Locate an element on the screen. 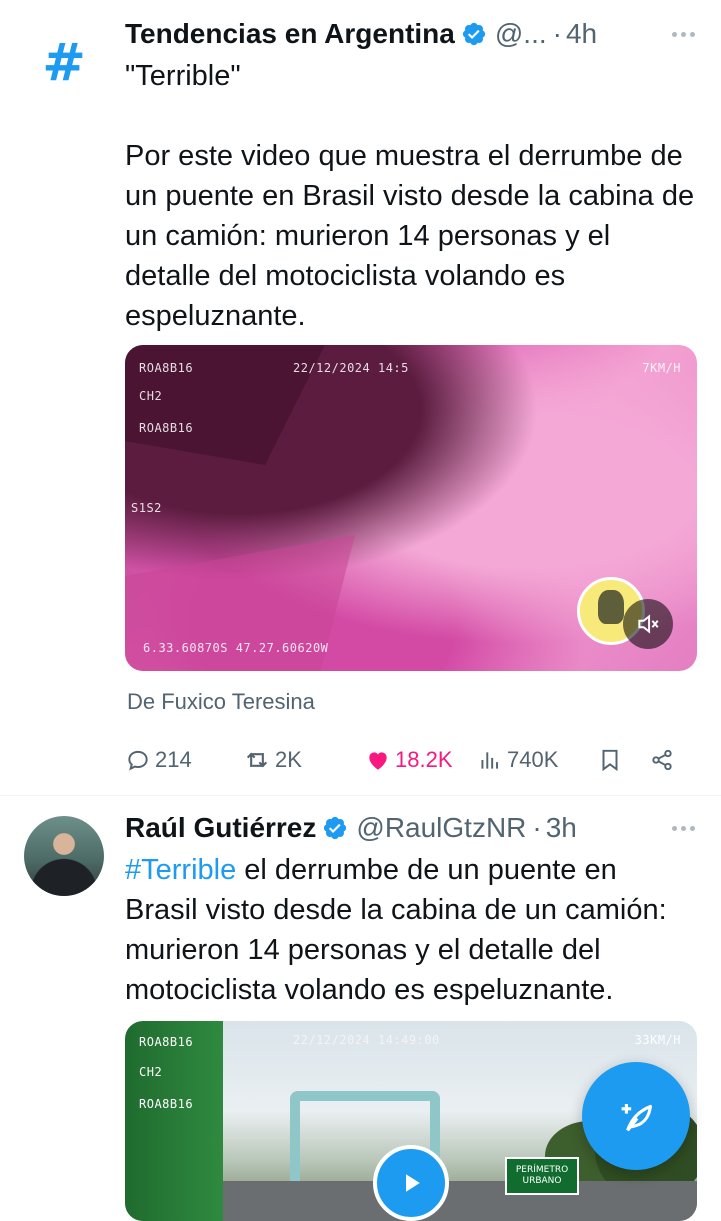  video-source-attribution: De Fuxico Teresina is located at coordinates (221, 702).